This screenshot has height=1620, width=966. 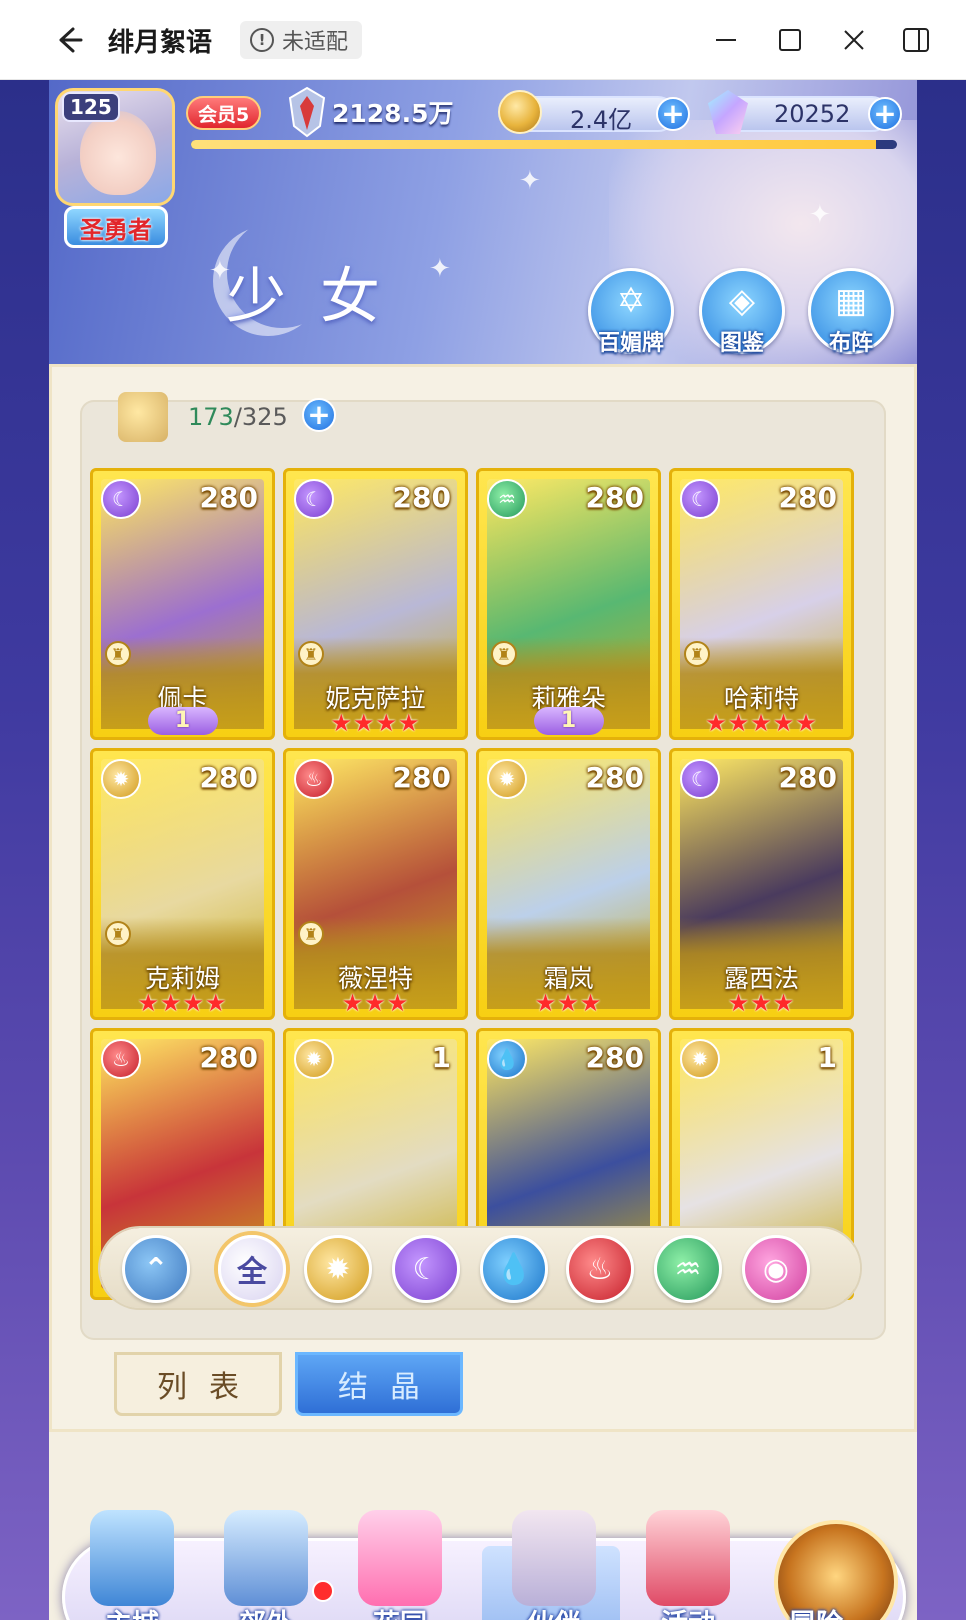 I want to click on codex-book-icon: ◈, so click(x=742, y=301).